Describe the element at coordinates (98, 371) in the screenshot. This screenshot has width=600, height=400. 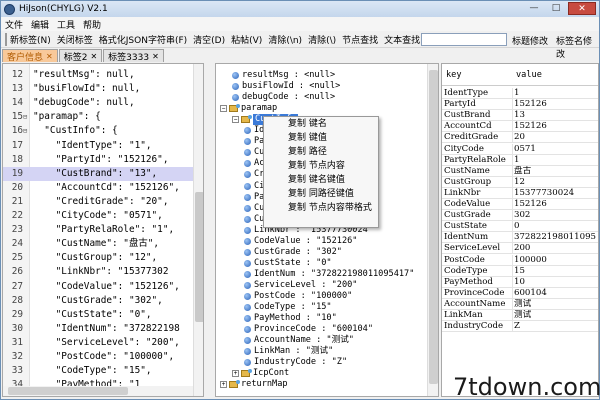
I see `code-line: 33 "CodeType": "15",` at that location.